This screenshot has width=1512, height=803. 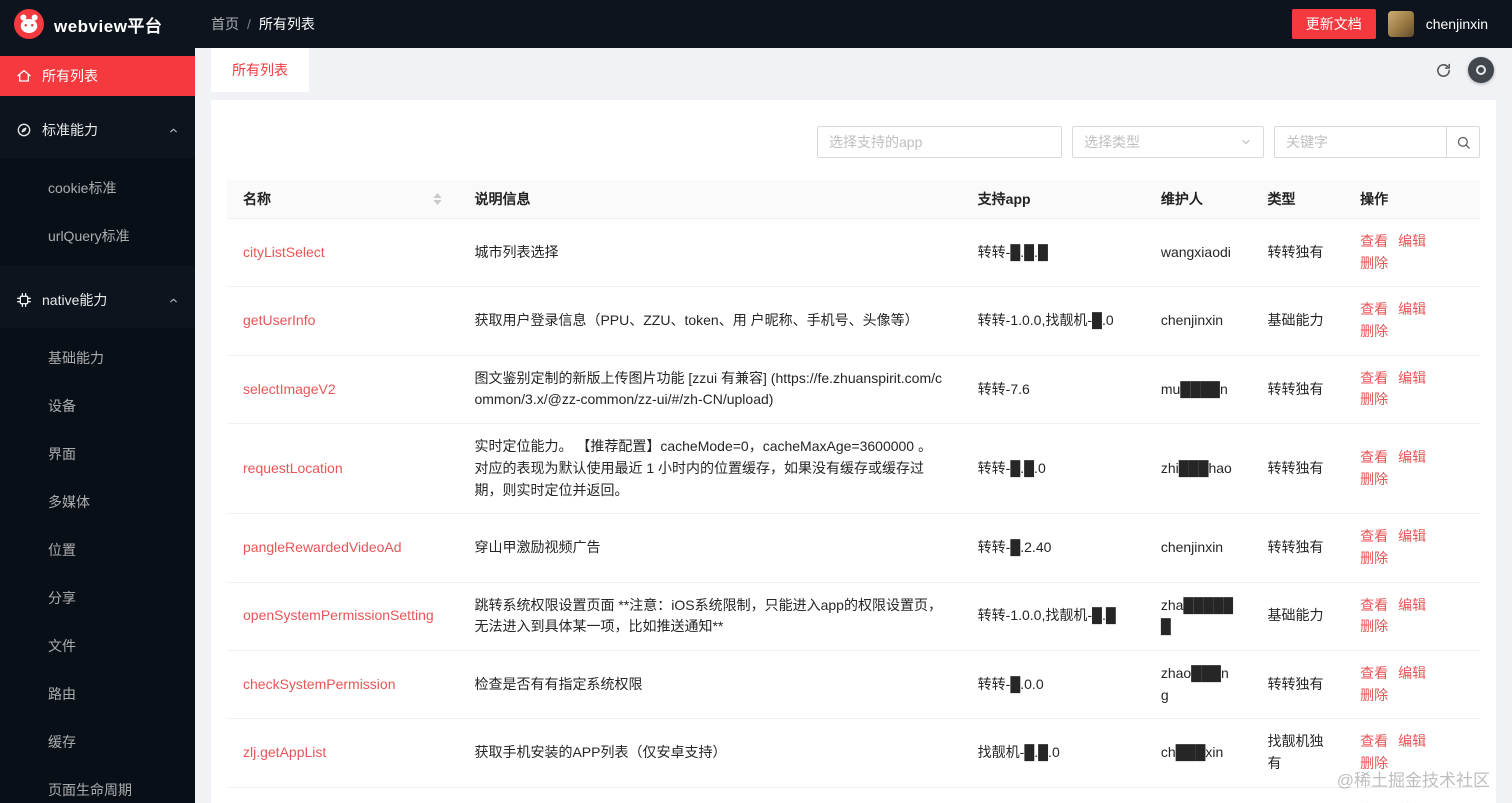 I want to click on sidebar-item-multimedia: 多媒体, so click(x=97, y=502).